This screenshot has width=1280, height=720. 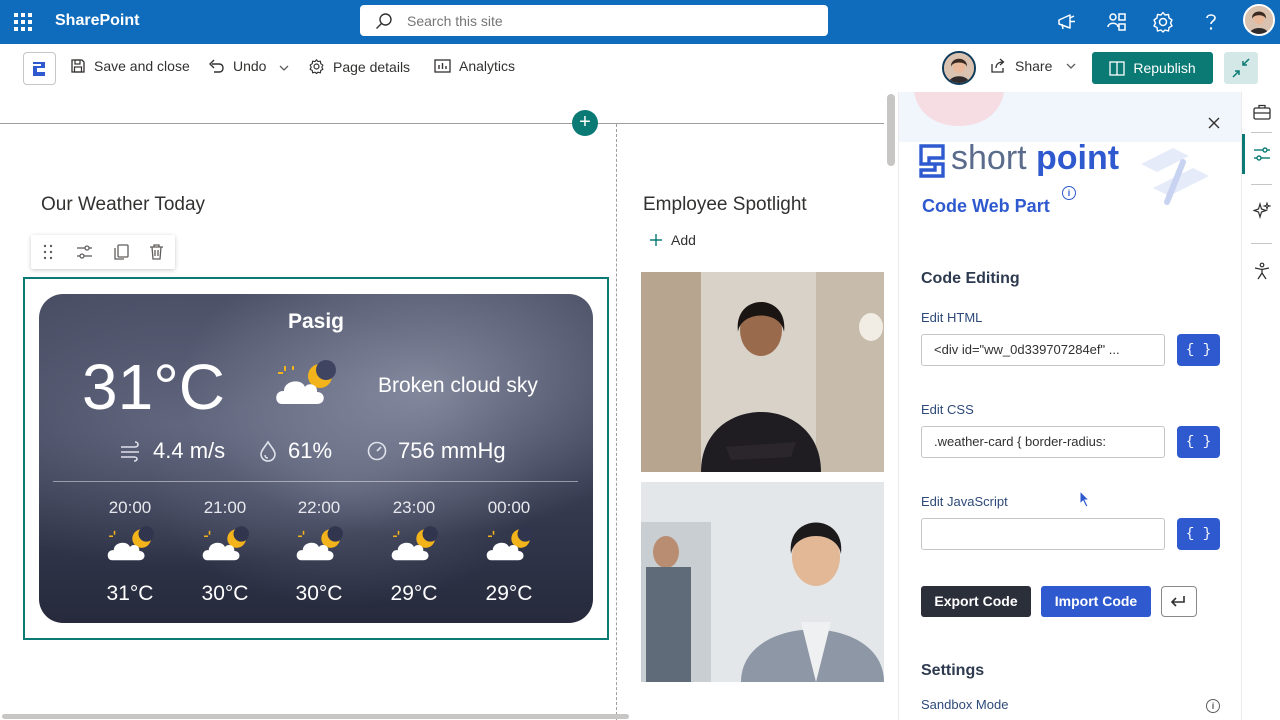 What do you see at coordinates (1259, 20) in the screenshot?
I see `user-avatar` at bounding box center [1259, 20].